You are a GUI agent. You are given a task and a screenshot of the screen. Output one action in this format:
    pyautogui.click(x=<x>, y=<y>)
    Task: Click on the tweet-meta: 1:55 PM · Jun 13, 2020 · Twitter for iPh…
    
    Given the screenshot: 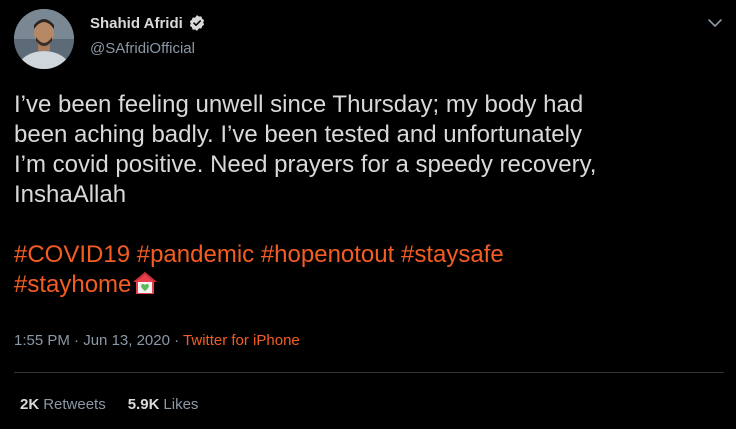 What is the action you would take?
    pyautogui.click(x=157, y=340)
    